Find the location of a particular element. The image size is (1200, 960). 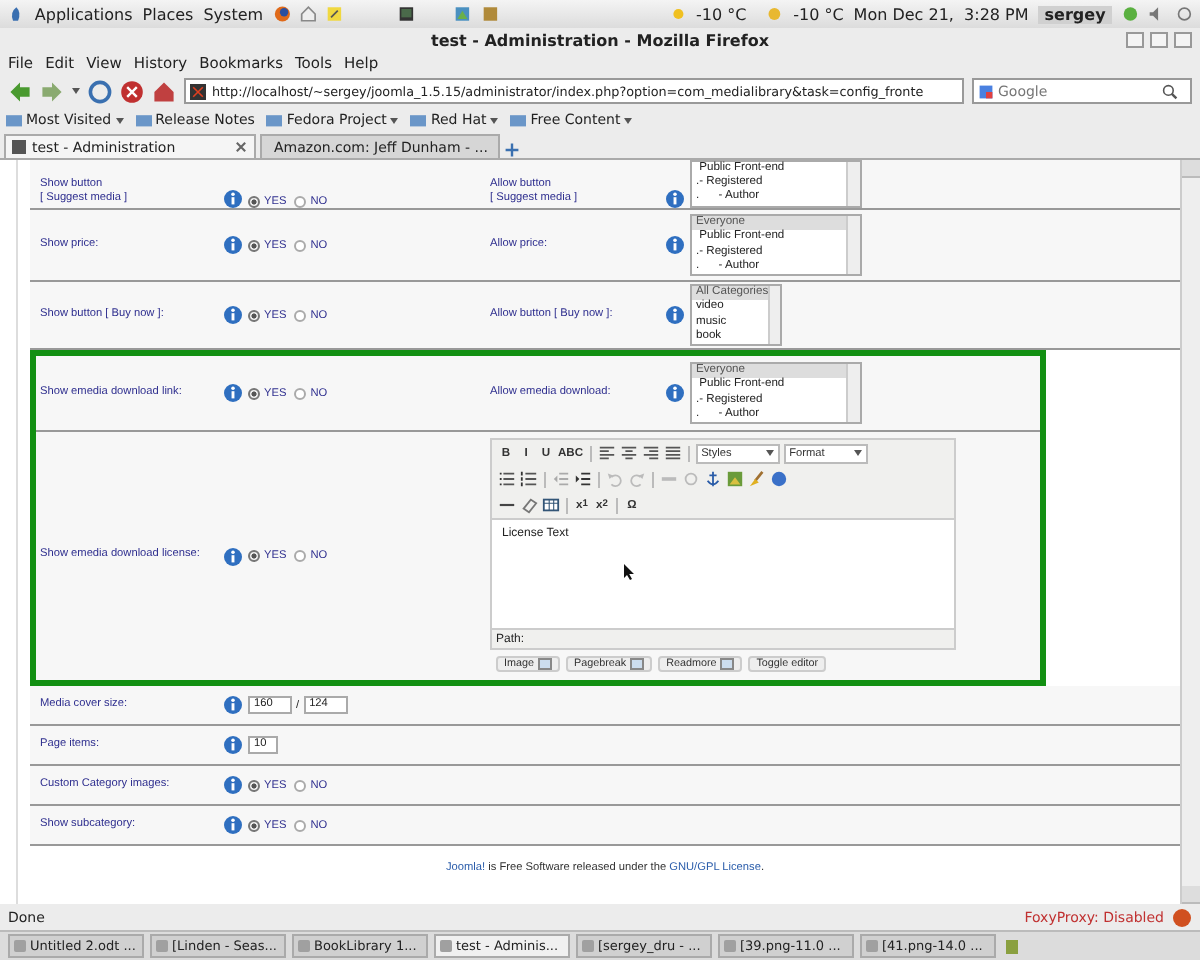

panel-menu: Applications is located at coordinates (83, 14).